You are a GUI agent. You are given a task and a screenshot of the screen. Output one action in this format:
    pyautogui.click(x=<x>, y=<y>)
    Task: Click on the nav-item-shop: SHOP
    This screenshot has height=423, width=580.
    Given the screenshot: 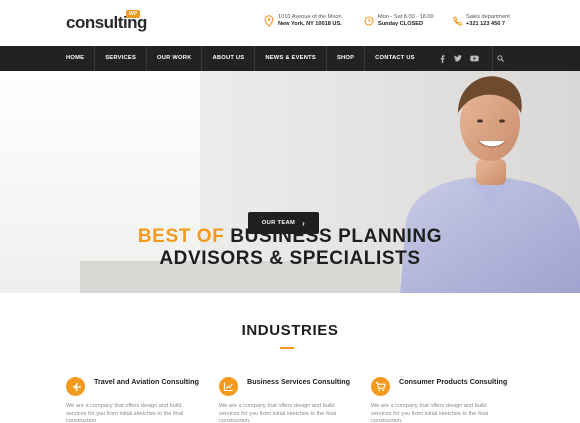 What is the action you would take?
    pyautogui.click(x=346, y=58)
    